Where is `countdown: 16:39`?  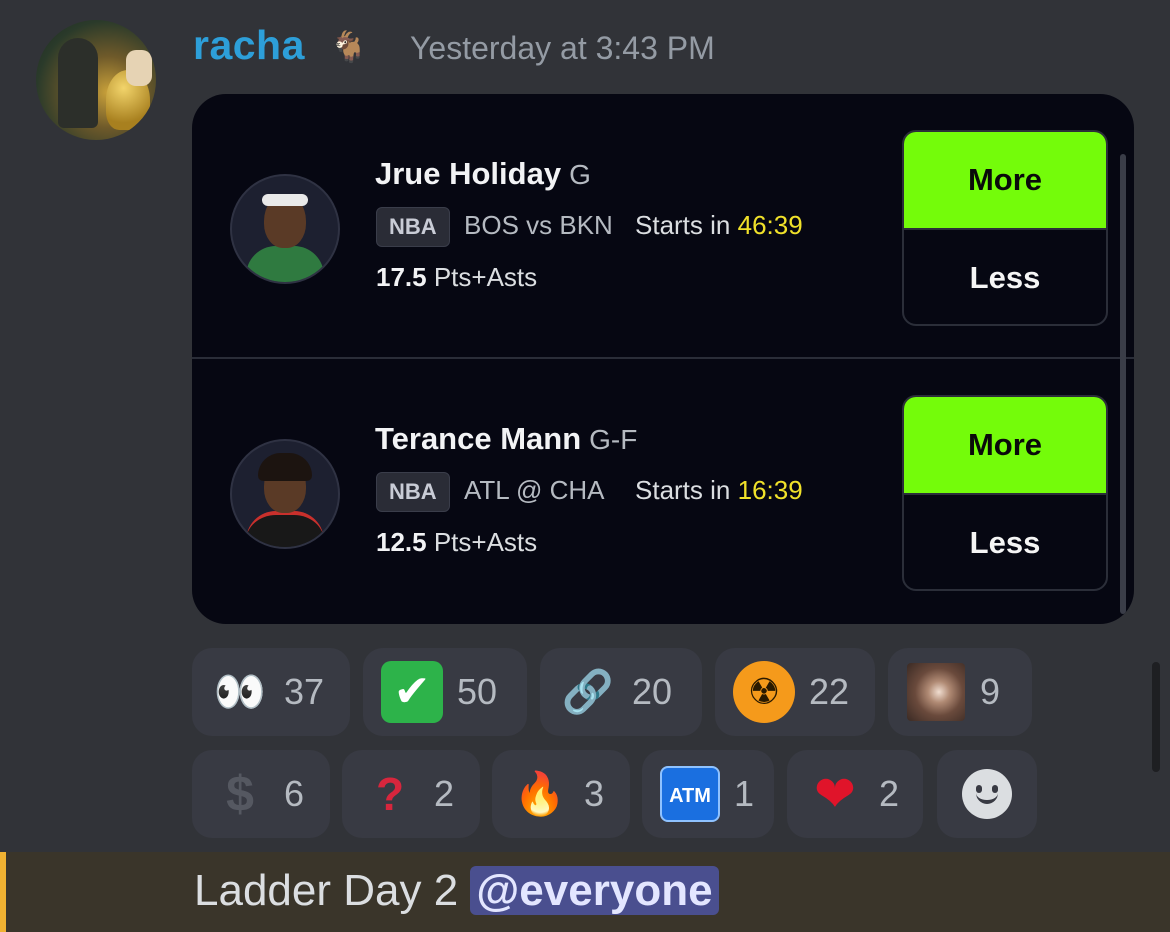 countdown: 16:39 is located at coordinates (770, 490).